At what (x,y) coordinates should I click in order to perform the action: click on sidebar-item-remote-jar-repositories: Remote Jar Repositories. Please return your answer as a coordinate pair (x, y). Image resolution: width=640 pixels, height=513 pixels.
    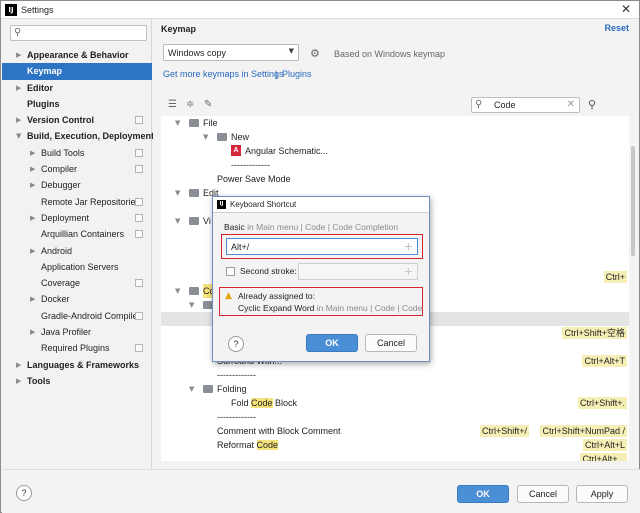
    Looking at the image, I should click on (77, 202).